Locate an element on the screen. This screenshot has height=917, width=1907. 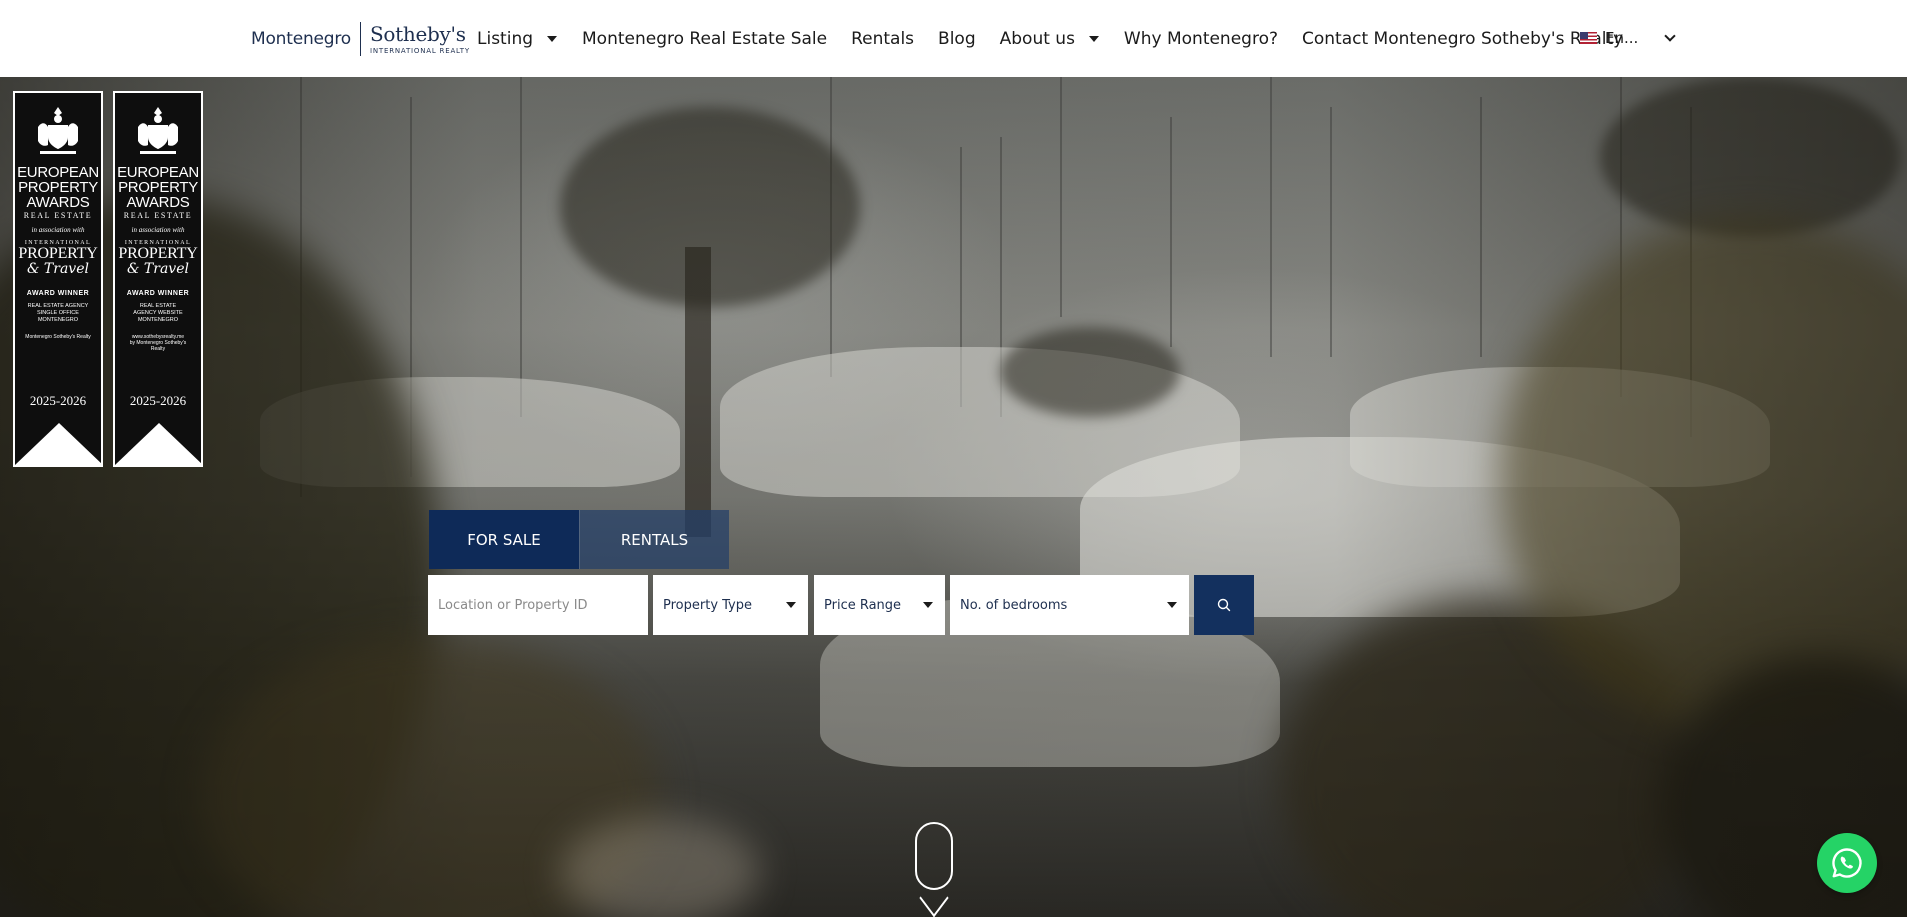
bedrooms-label: No. of bedrooms is located at coordinates (1014, 605).